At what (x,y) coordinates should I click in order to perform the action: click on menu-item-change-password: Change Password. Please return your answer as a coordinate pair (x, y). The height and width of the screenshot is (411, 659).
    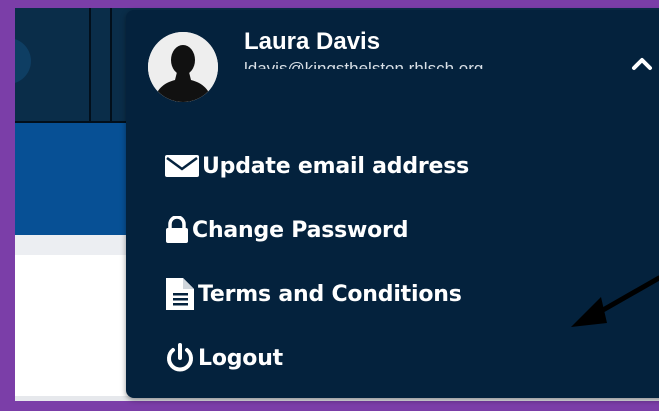
    Looking at the image, I should click on (286, 230).